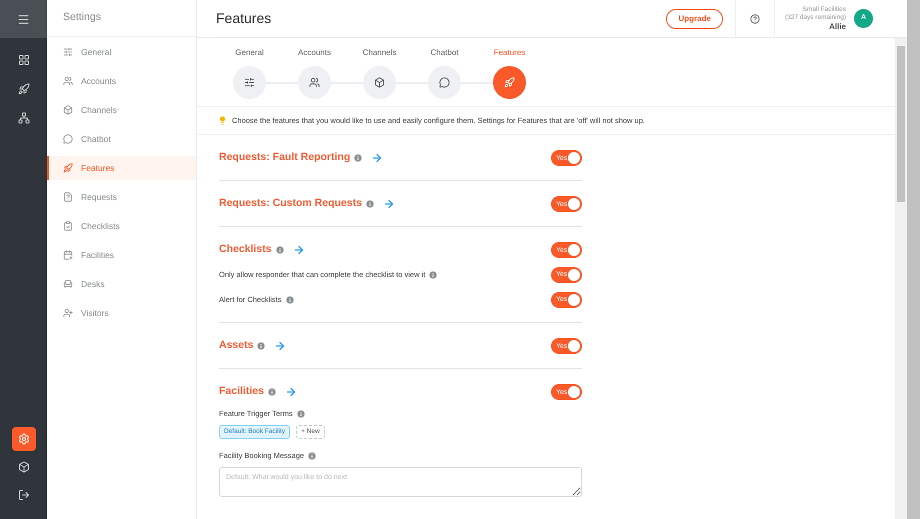  I want to click on sidebar-item: Requests, so click(121, 197).